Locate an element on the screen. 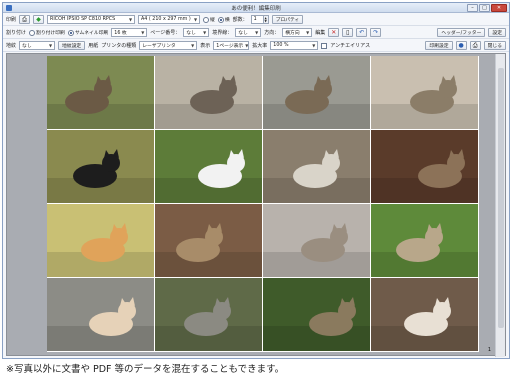 The image size is (513, 382). redo-icon: ↷ is located at coordinates (376, 32).